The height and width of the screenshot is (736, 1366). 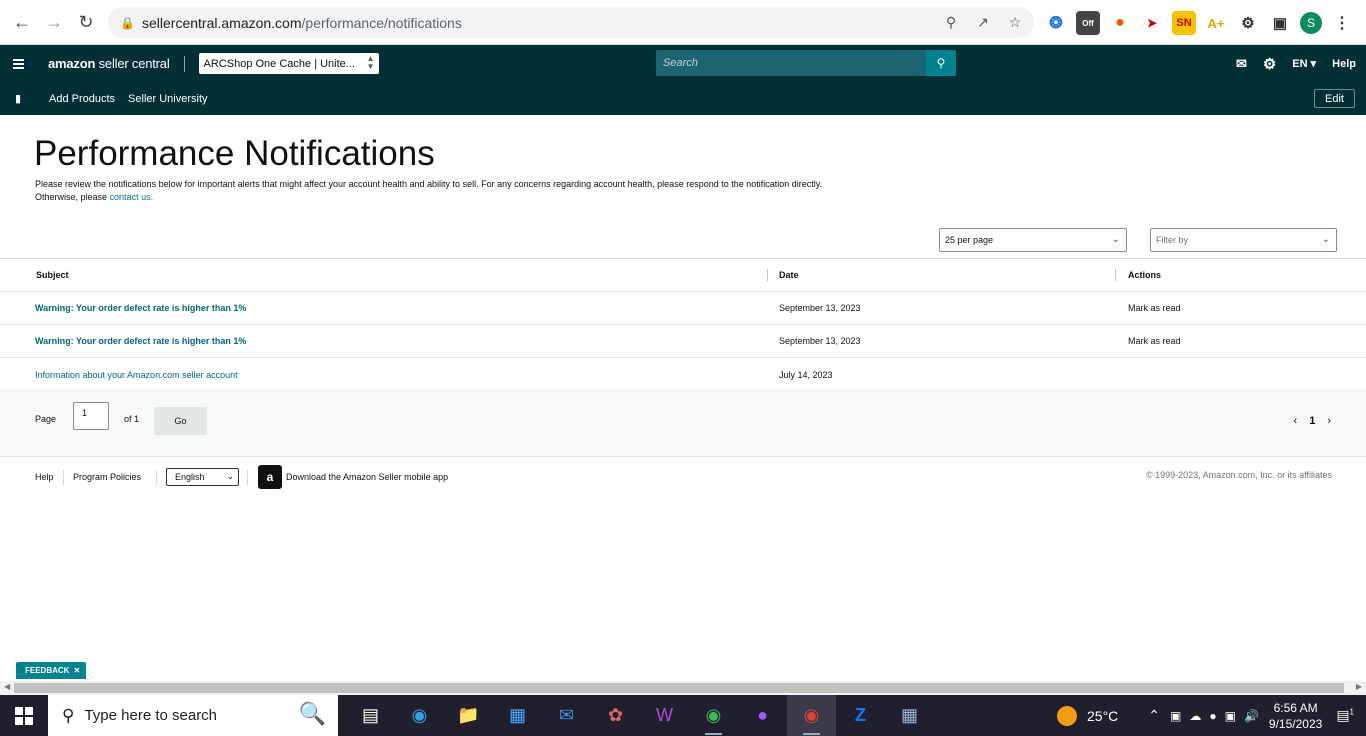 What do you see at coordinates (811, 715) in the screenshot?
I see `chrome-profile-icon: ◉` at bounding box center [811, 715].